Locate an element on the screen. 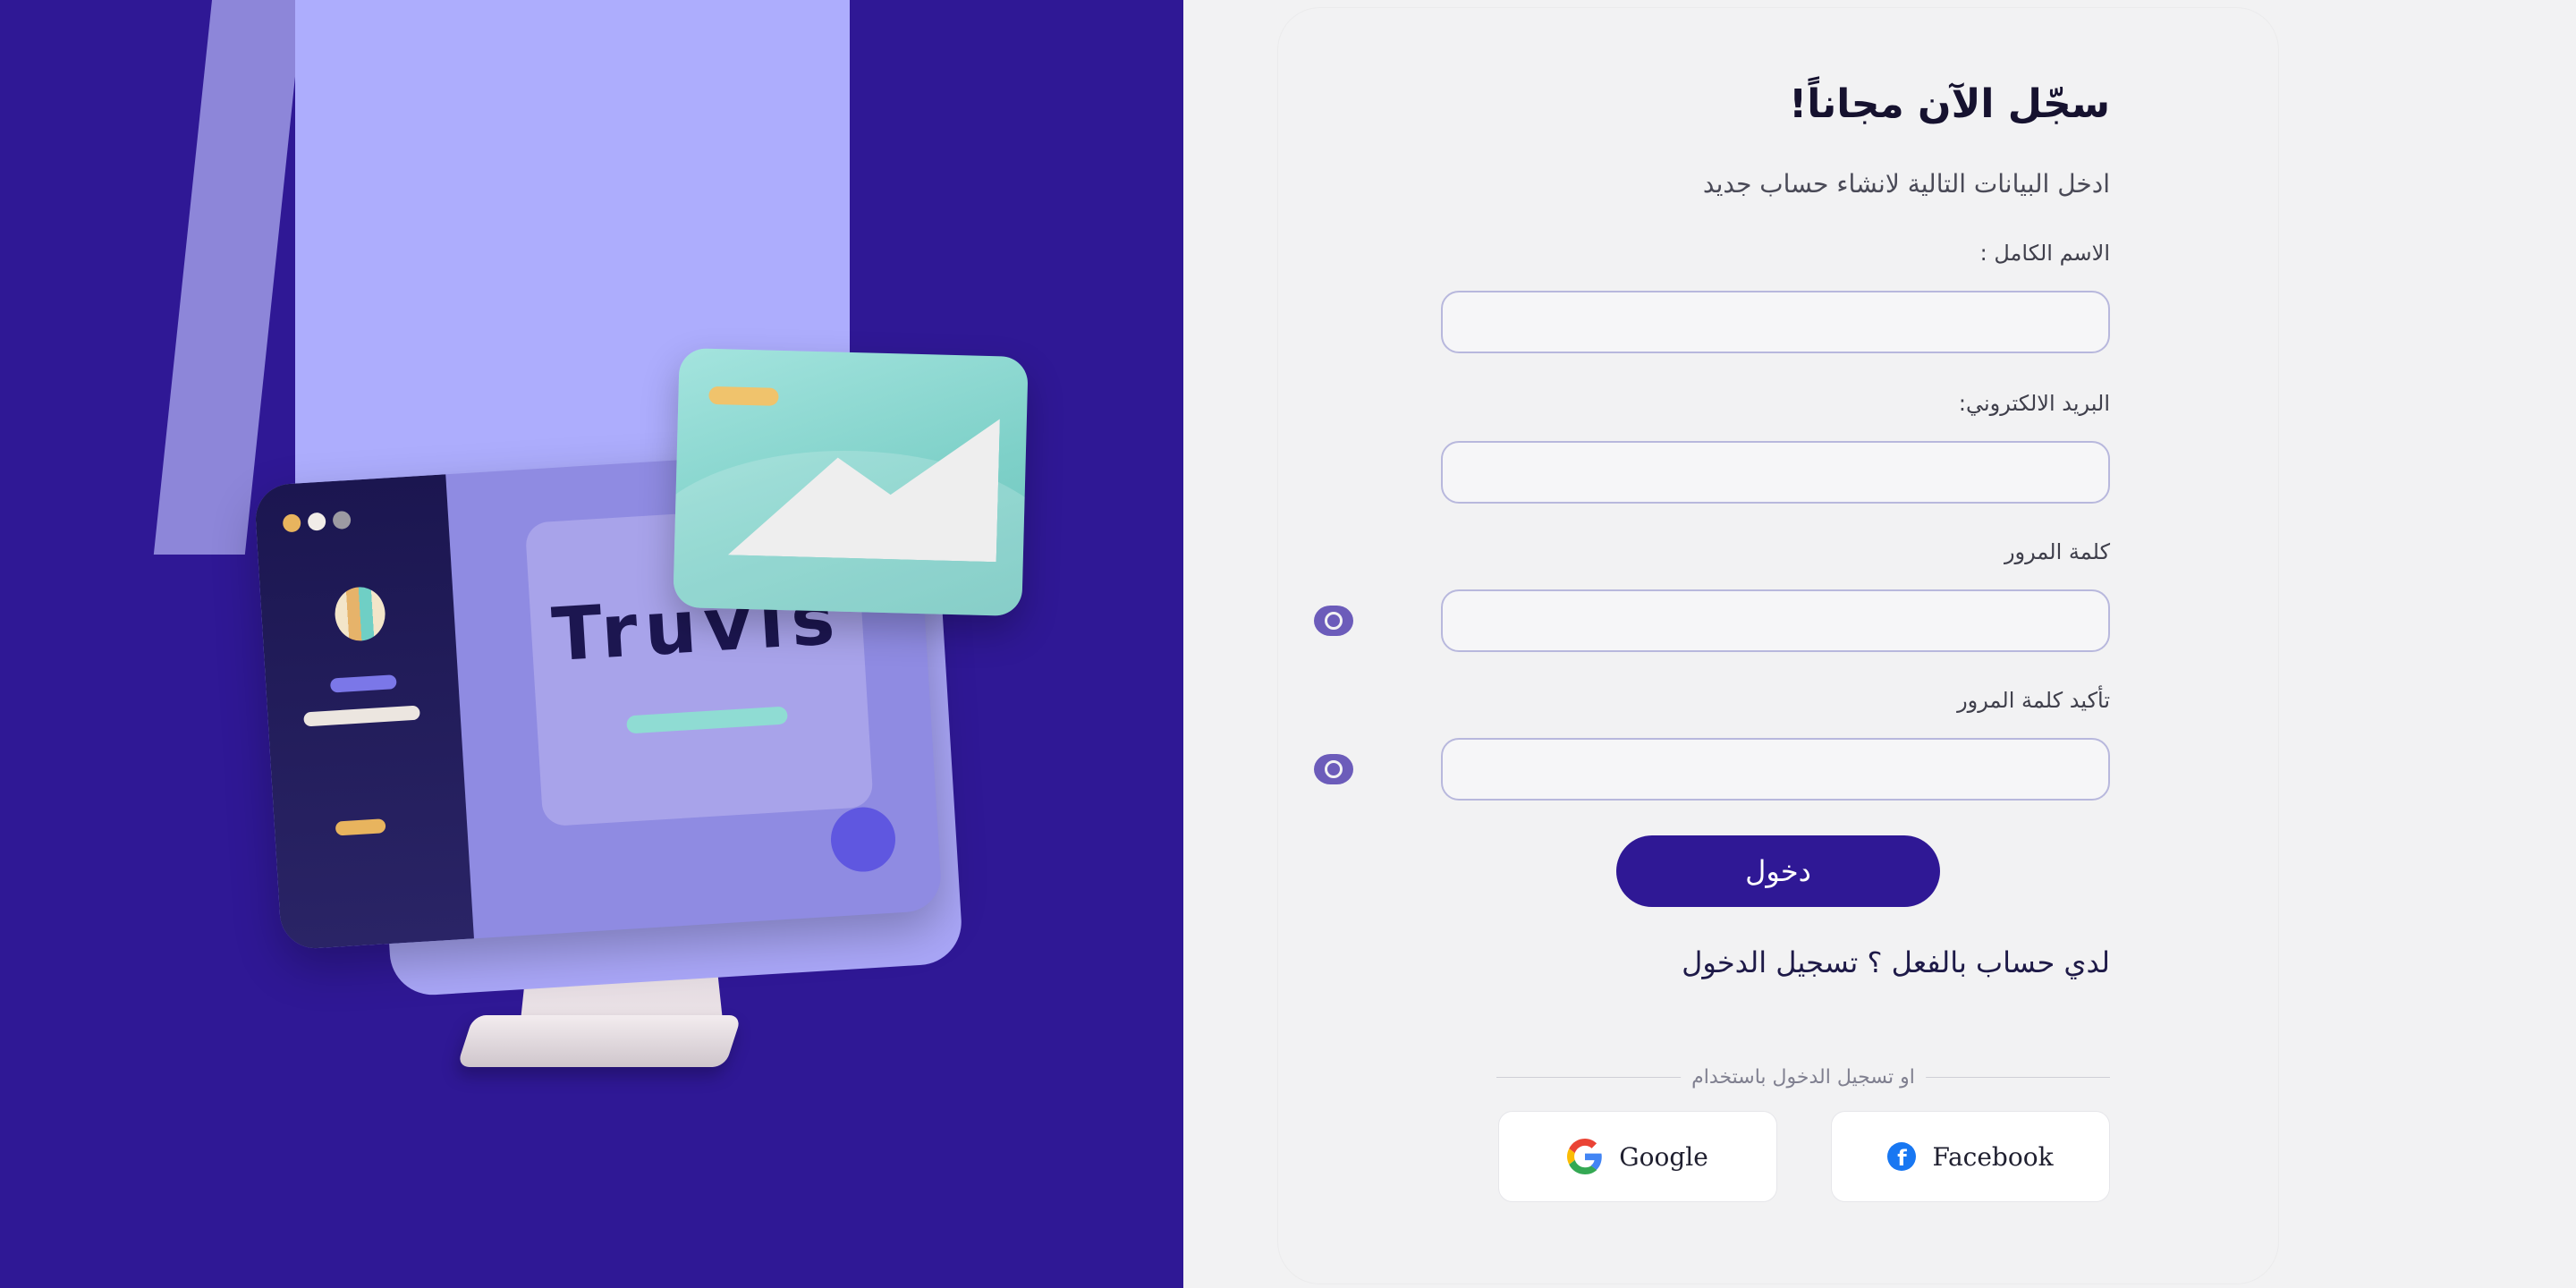  divider-text: او تسجيل الدخول باستخدام is located at coordinates (1803, 1077).